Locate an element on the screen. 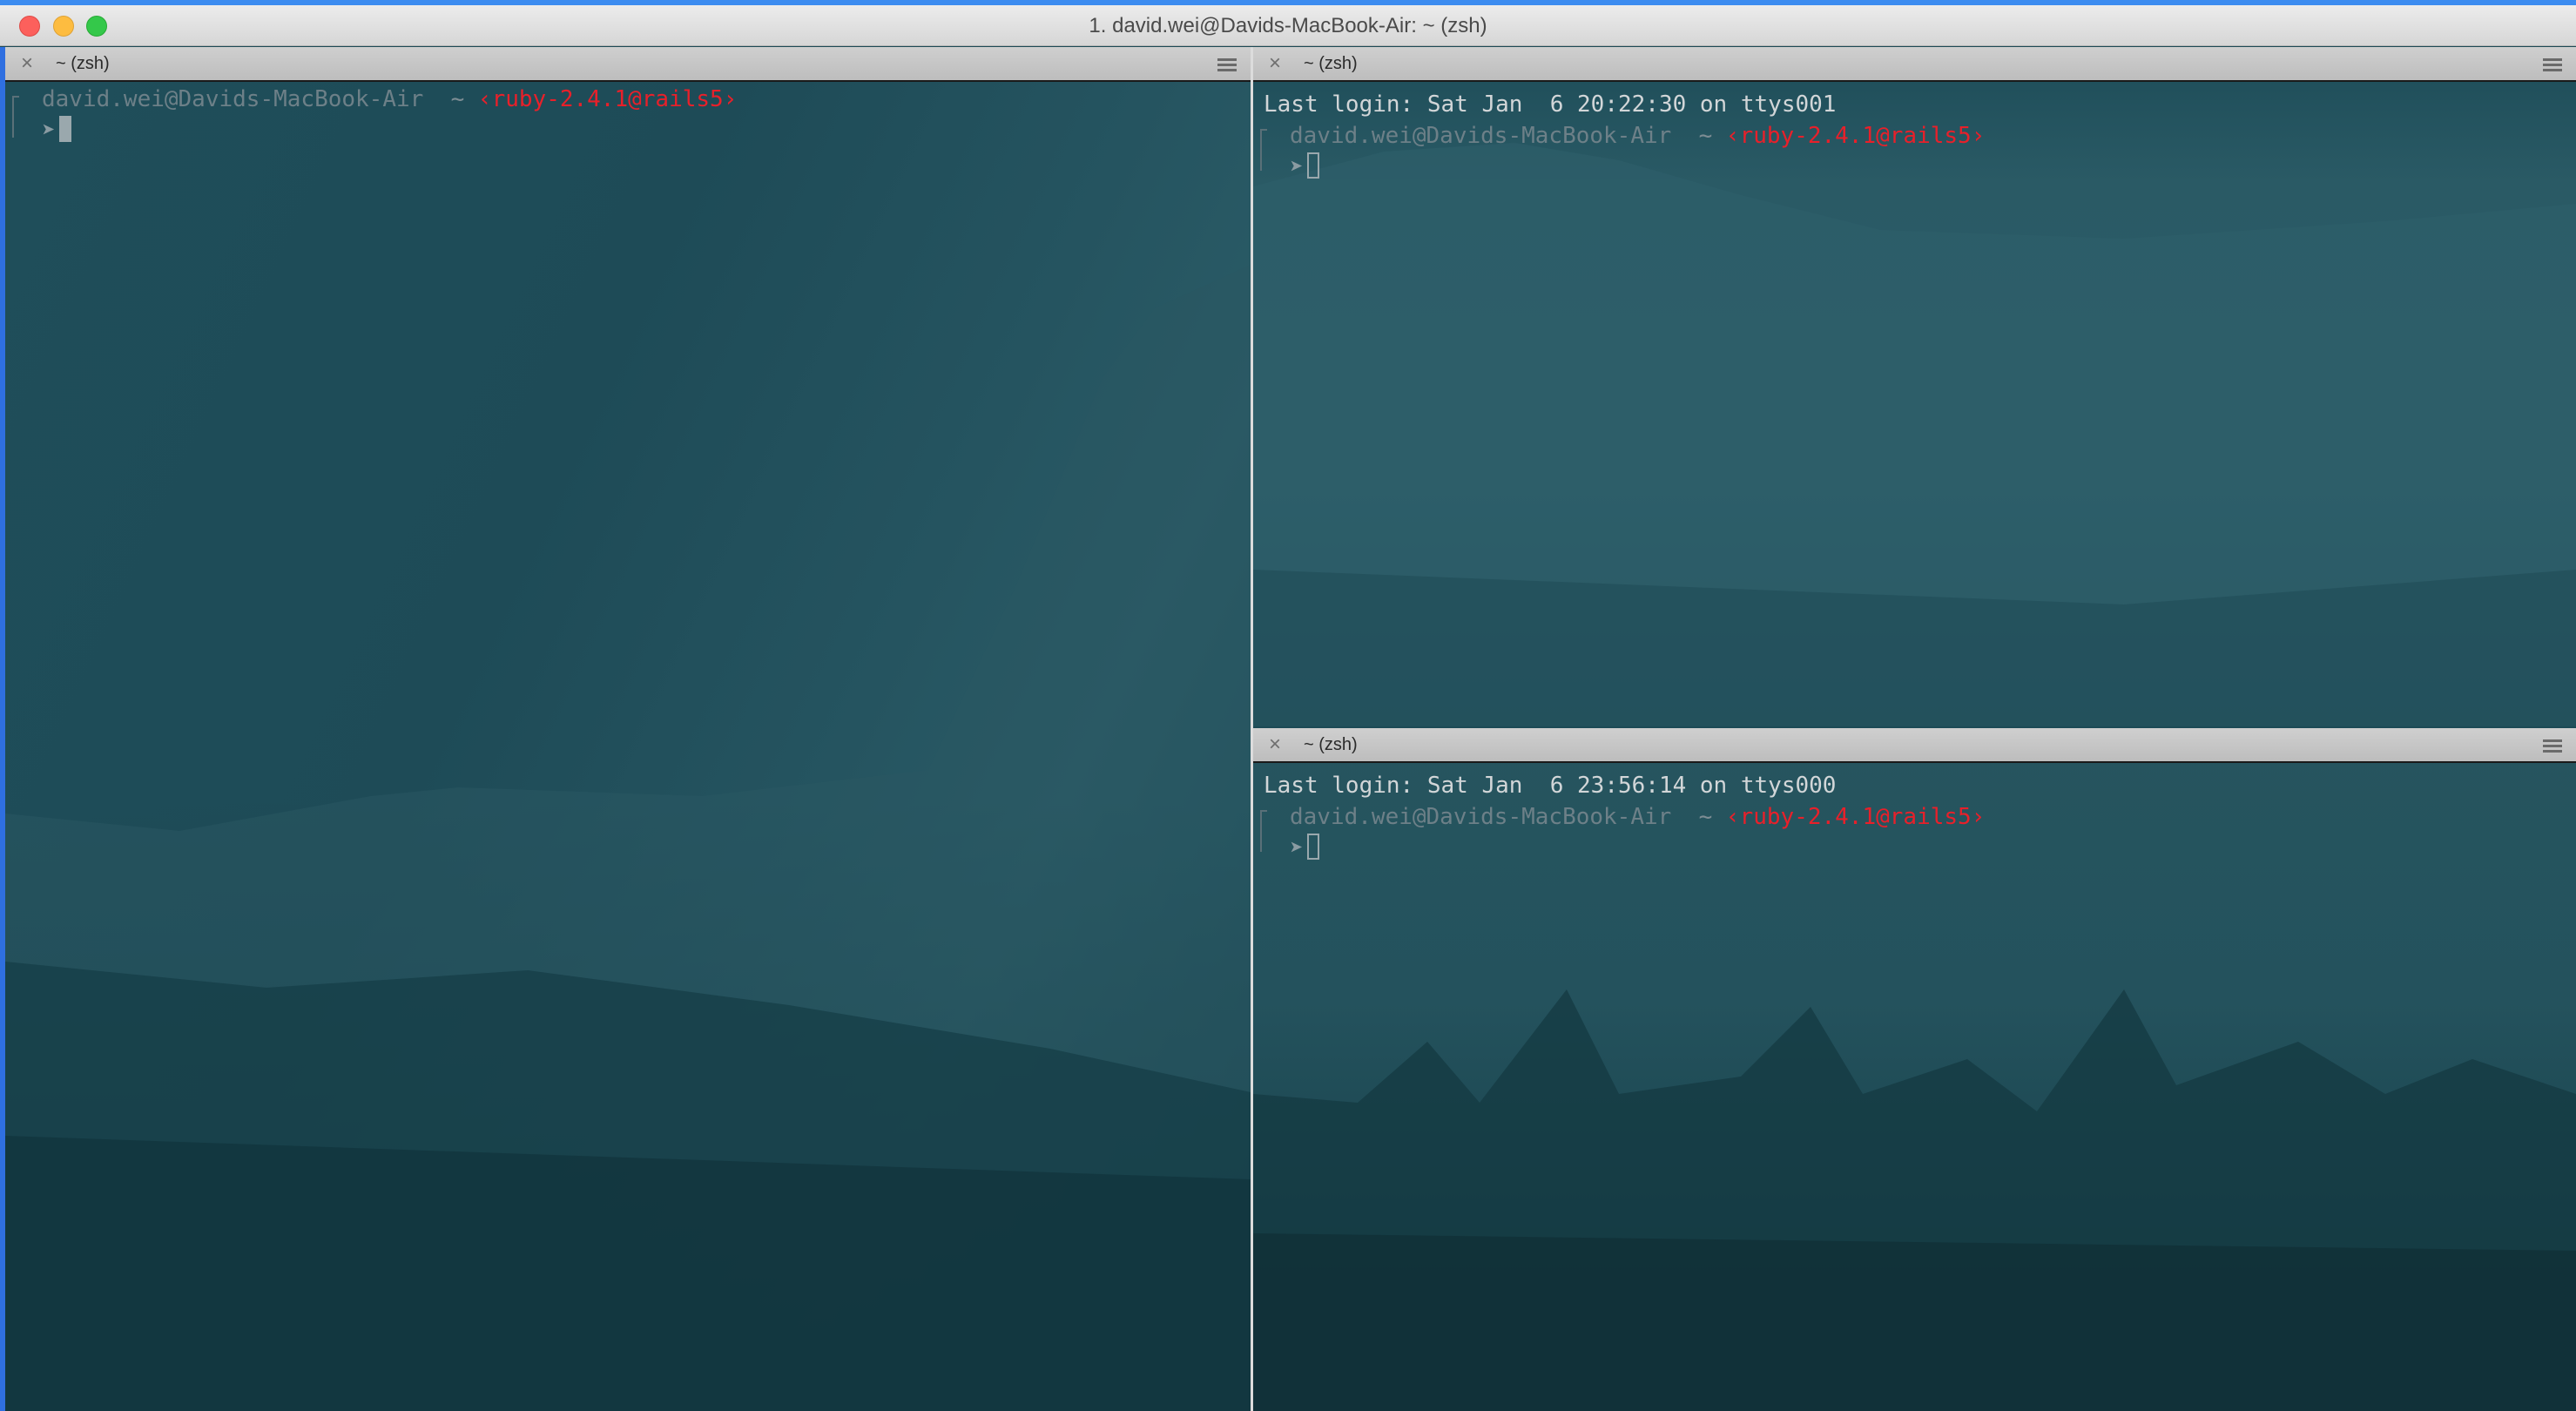  pane-left-header: × ~ (zsh) is located at coordinates (628, 64).